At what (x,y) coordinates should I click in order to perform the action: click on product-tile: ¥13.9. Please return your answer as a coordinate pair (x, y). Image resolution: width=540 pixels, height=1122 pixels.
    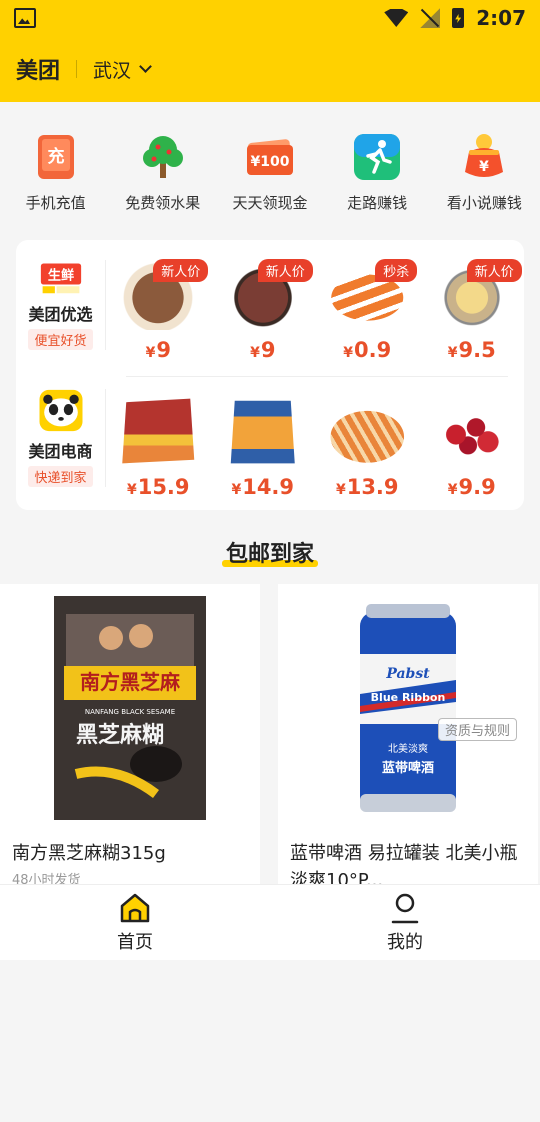
    Looking at the image, I should click on (367, 442).